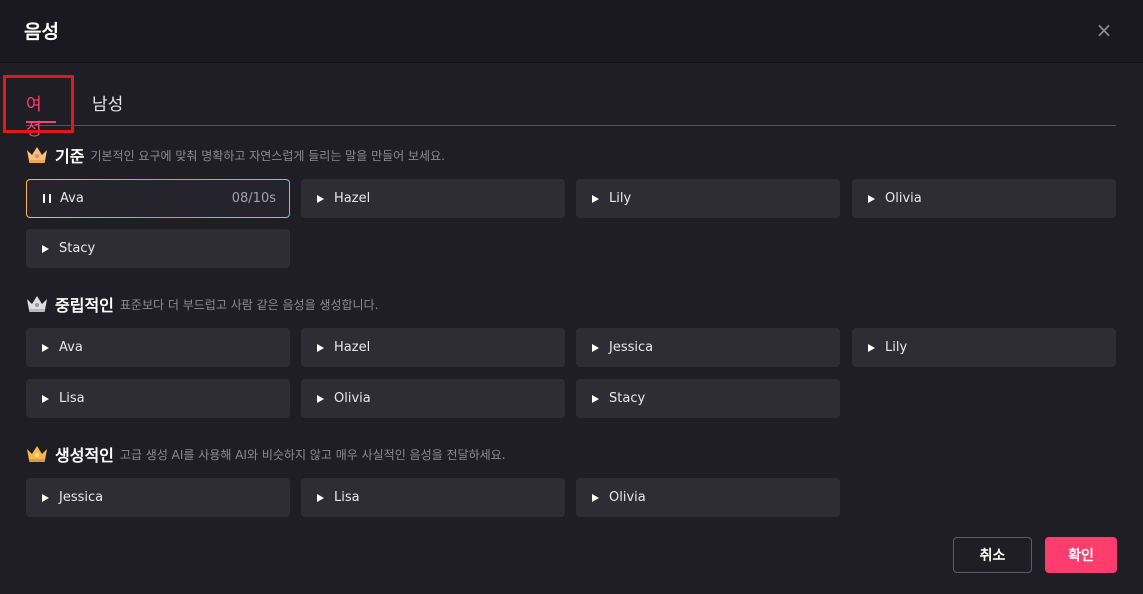 Image resolution: width=1143 pixels, height=594 pixels. What do you see at coordinates (571, 31) in the screenshot?
I see `dialog-header: 음성 ×` at bounding box center [571, 31].